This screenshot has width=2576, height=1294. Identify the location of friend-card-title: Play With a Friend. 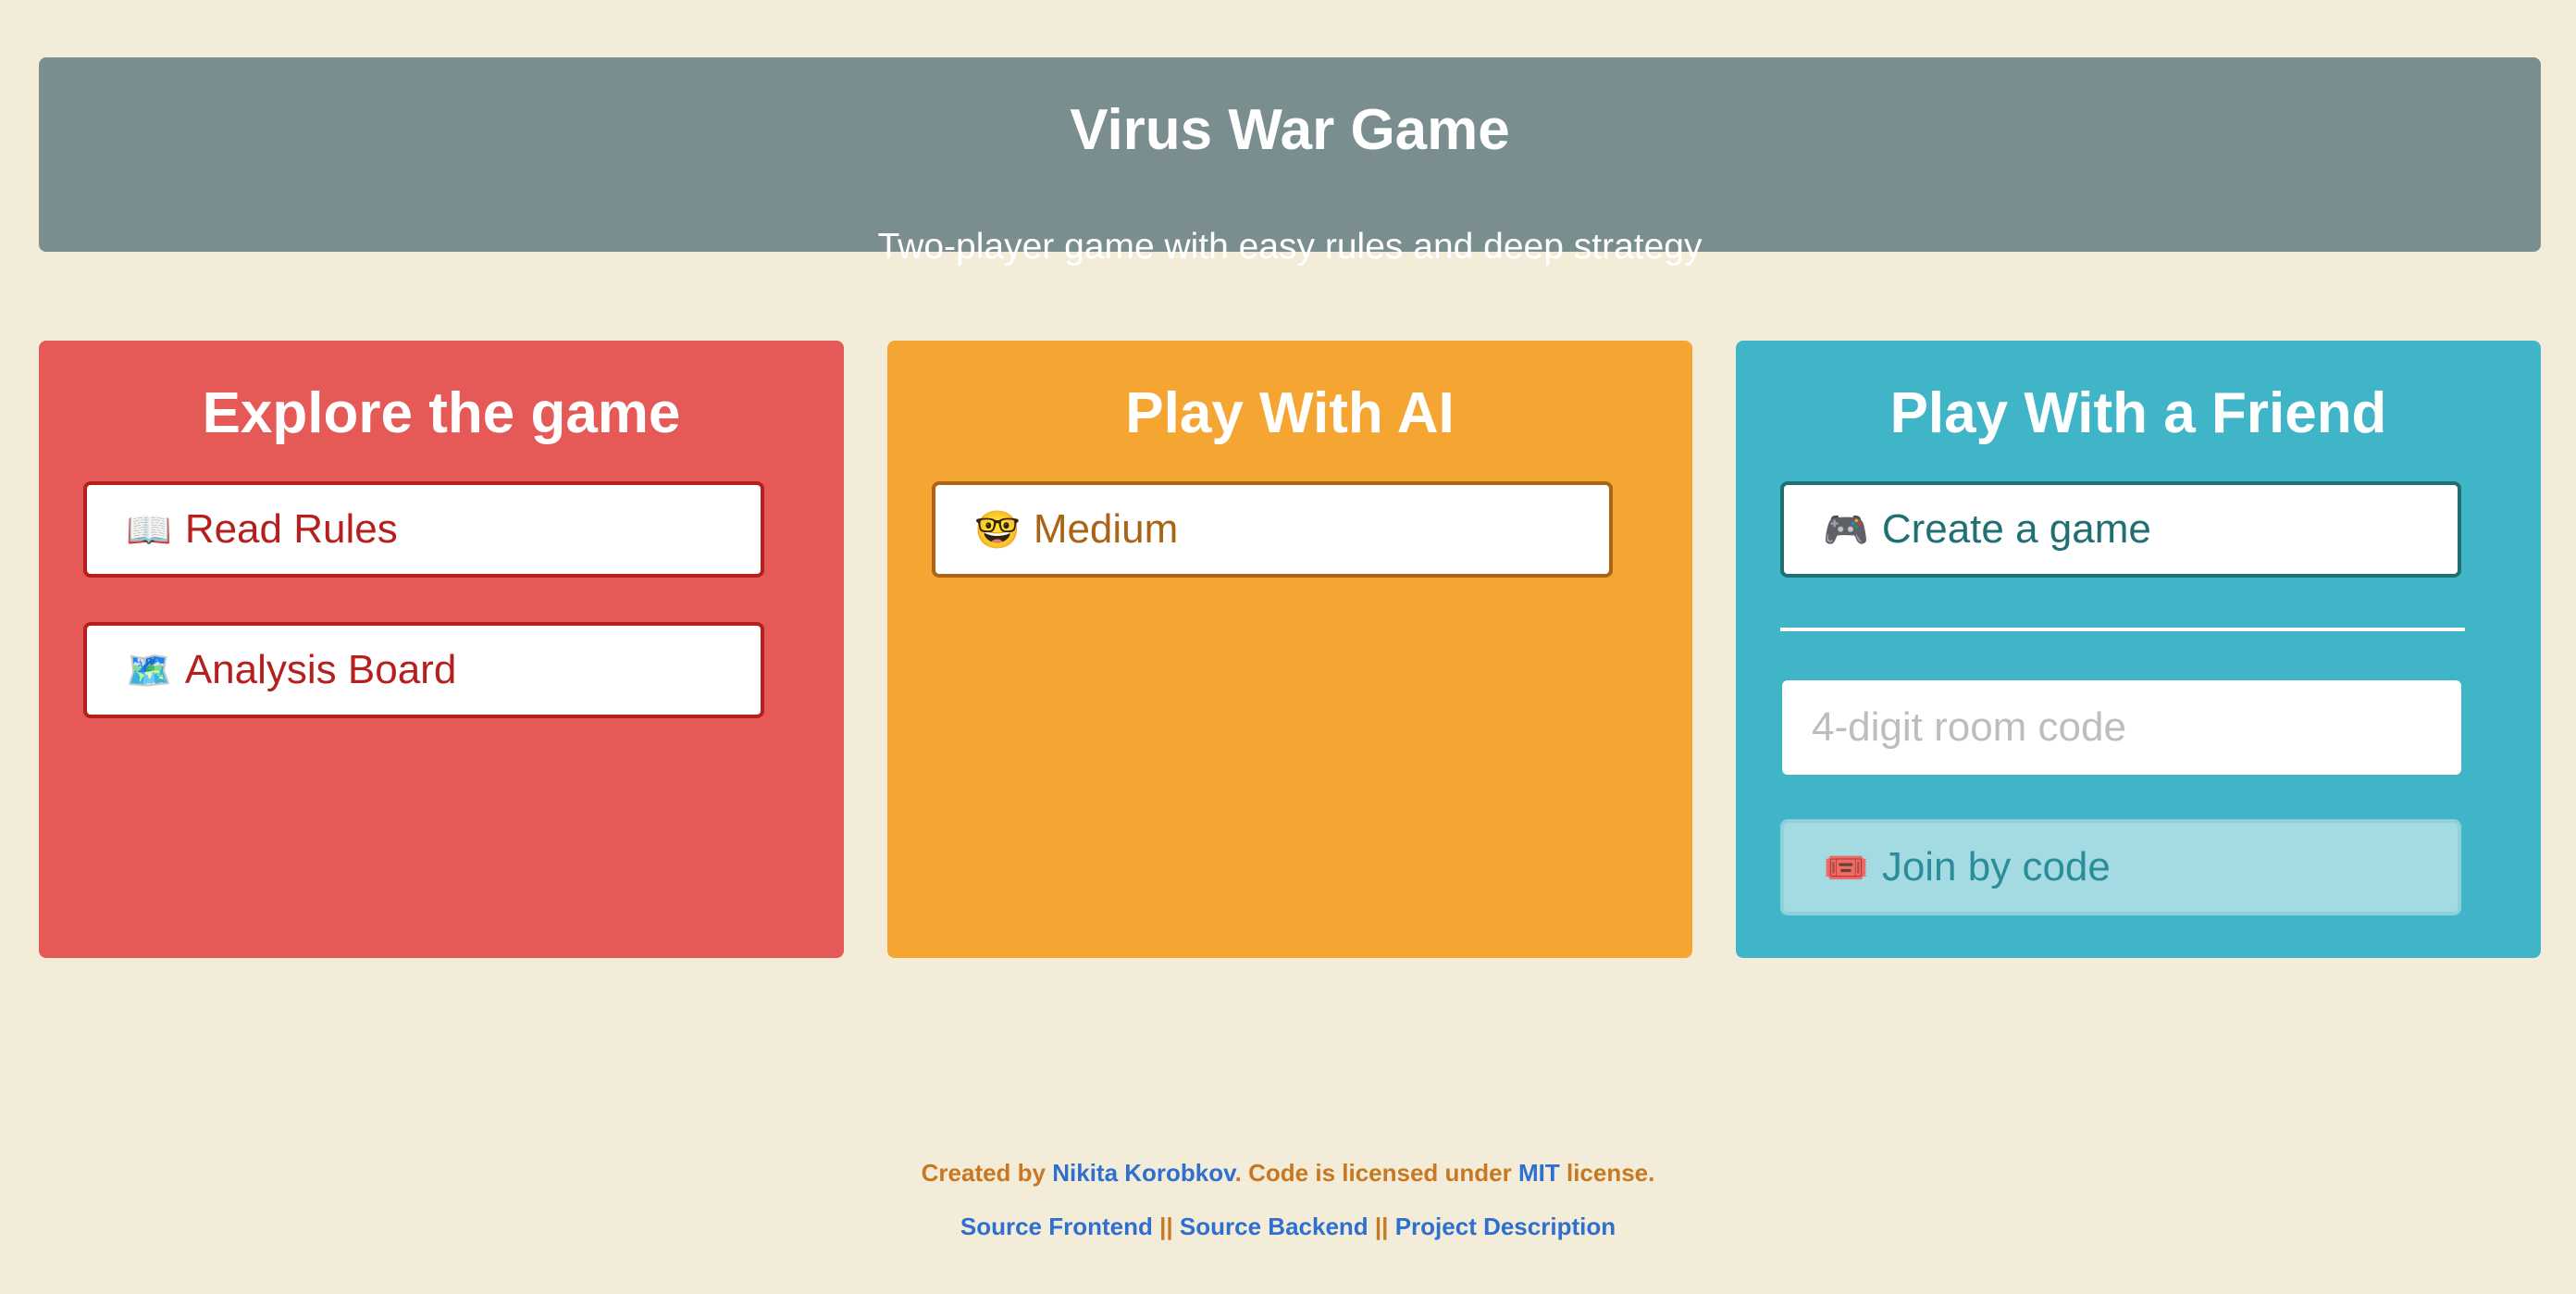
(2138, 413).